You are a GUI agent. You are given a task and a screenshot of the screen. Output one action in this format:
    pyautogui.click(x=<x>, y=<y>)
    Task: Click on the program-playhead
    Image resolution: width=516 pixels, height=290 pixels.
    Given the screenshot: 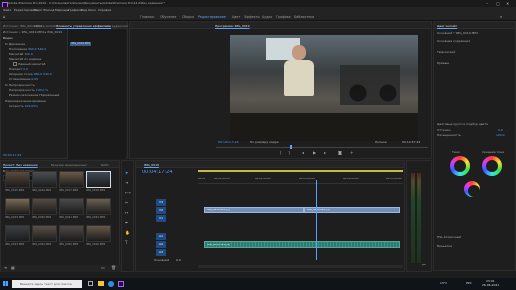 What is the action you would take?
    pyautogui.click(x=291, y=147)
    